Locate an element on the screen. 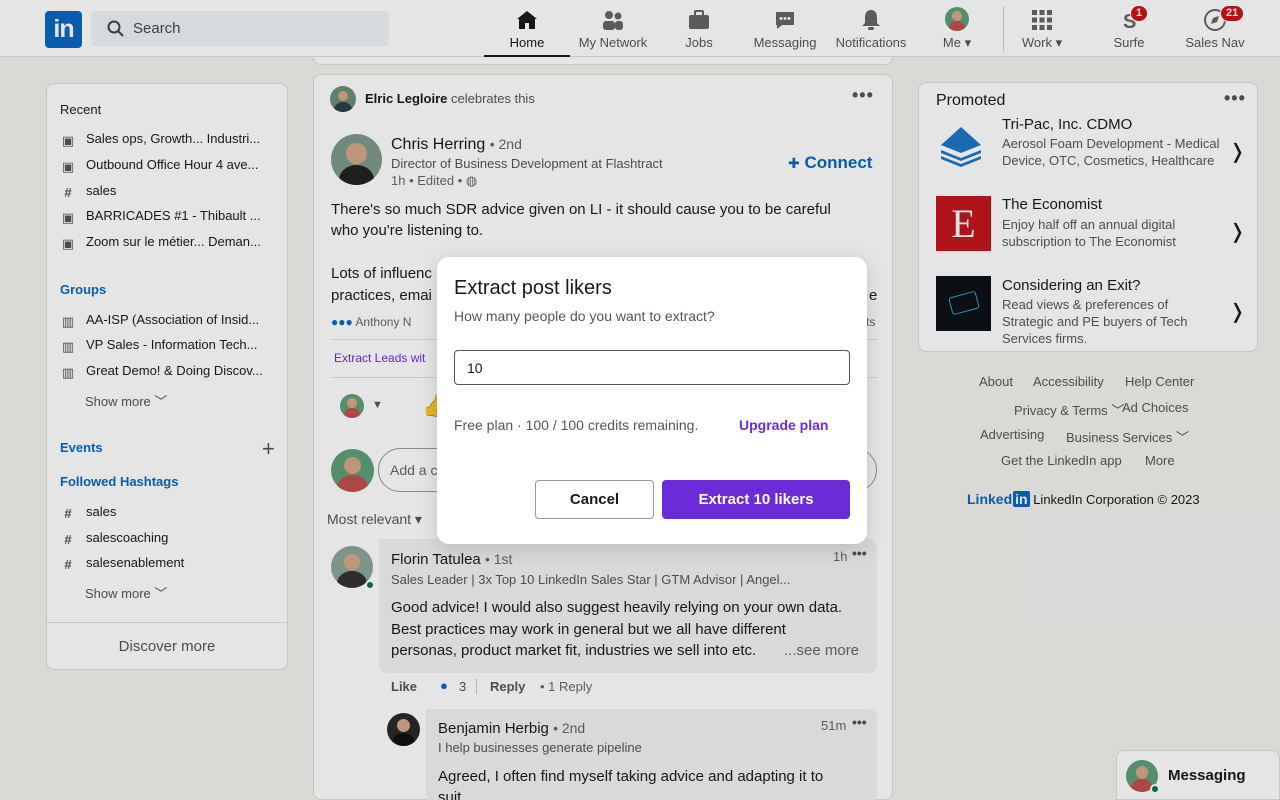 This screenshot has height=800, width=1280. likers-count-input is located at coordinates (652, 367).